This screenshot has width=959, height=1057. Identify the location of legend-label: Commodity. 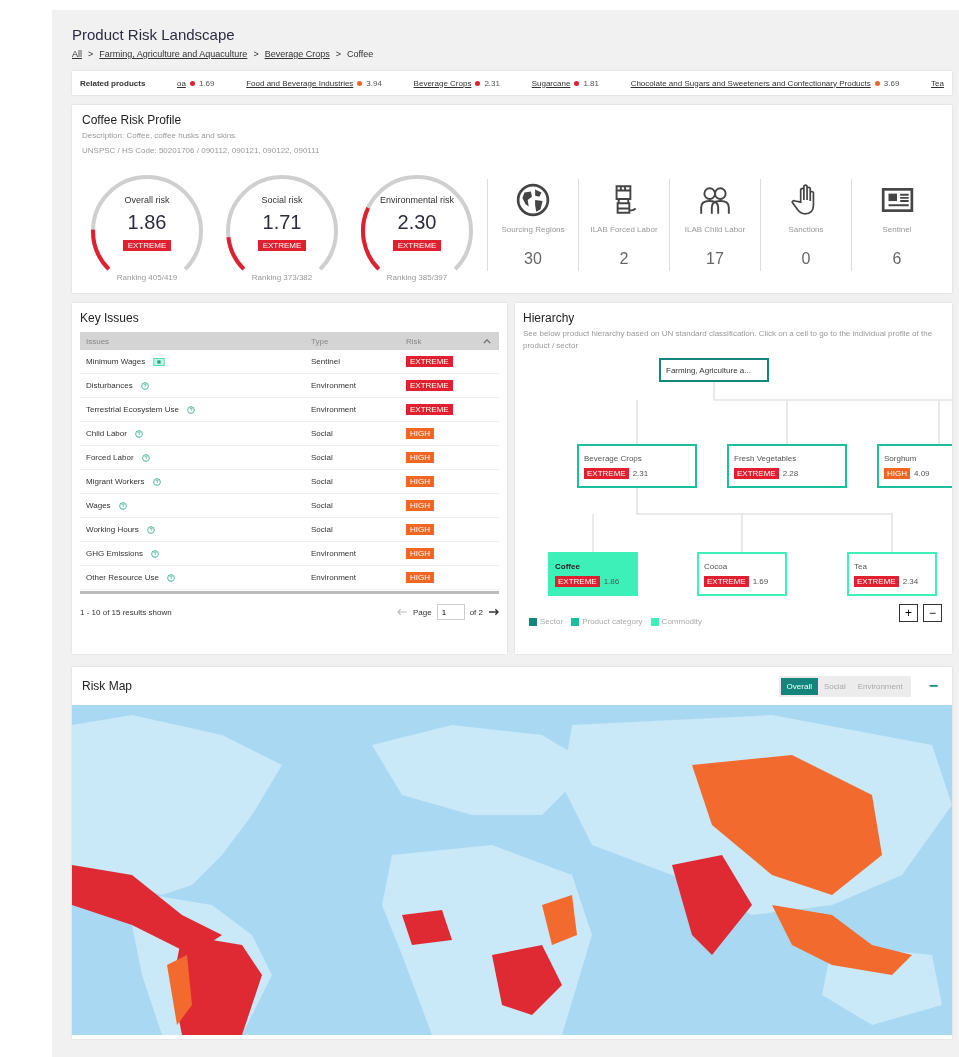
(682, 621).